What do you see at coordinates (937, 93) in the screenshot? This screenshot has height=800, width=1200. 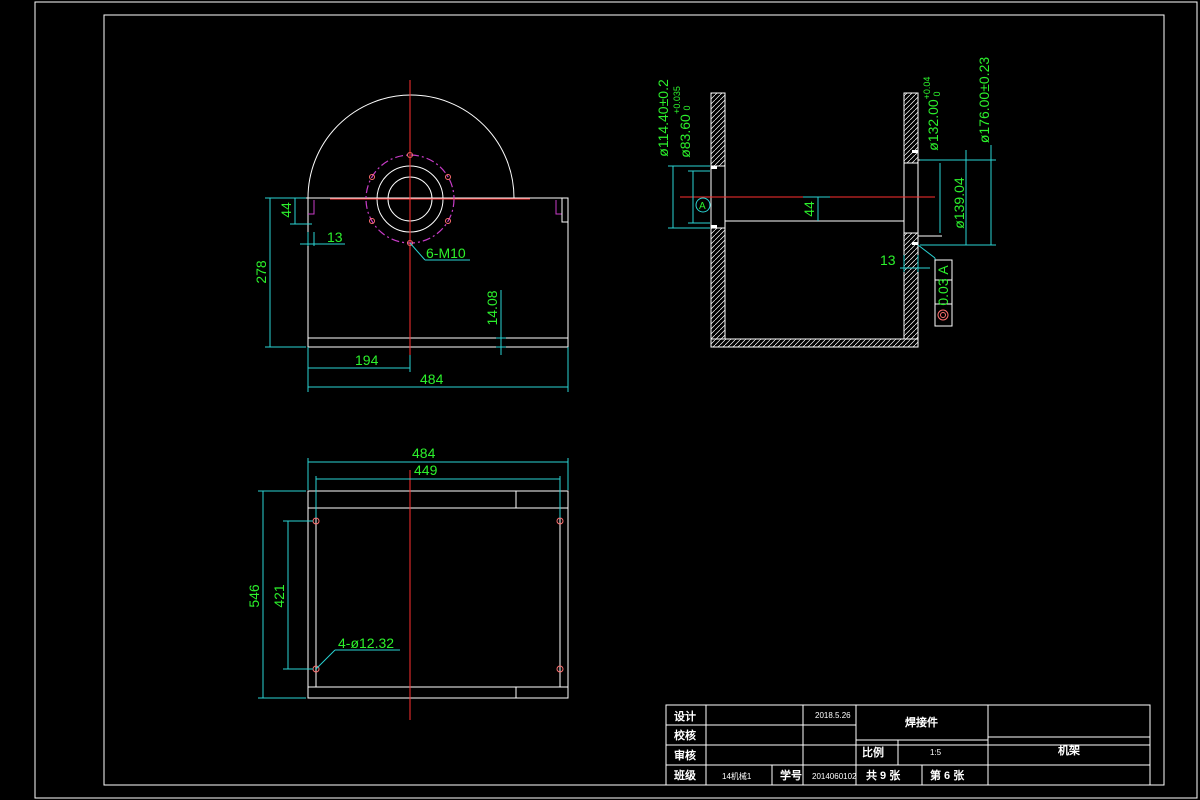 I see `dia-132-tol-lower: 0` at bounding box center [937, 93].